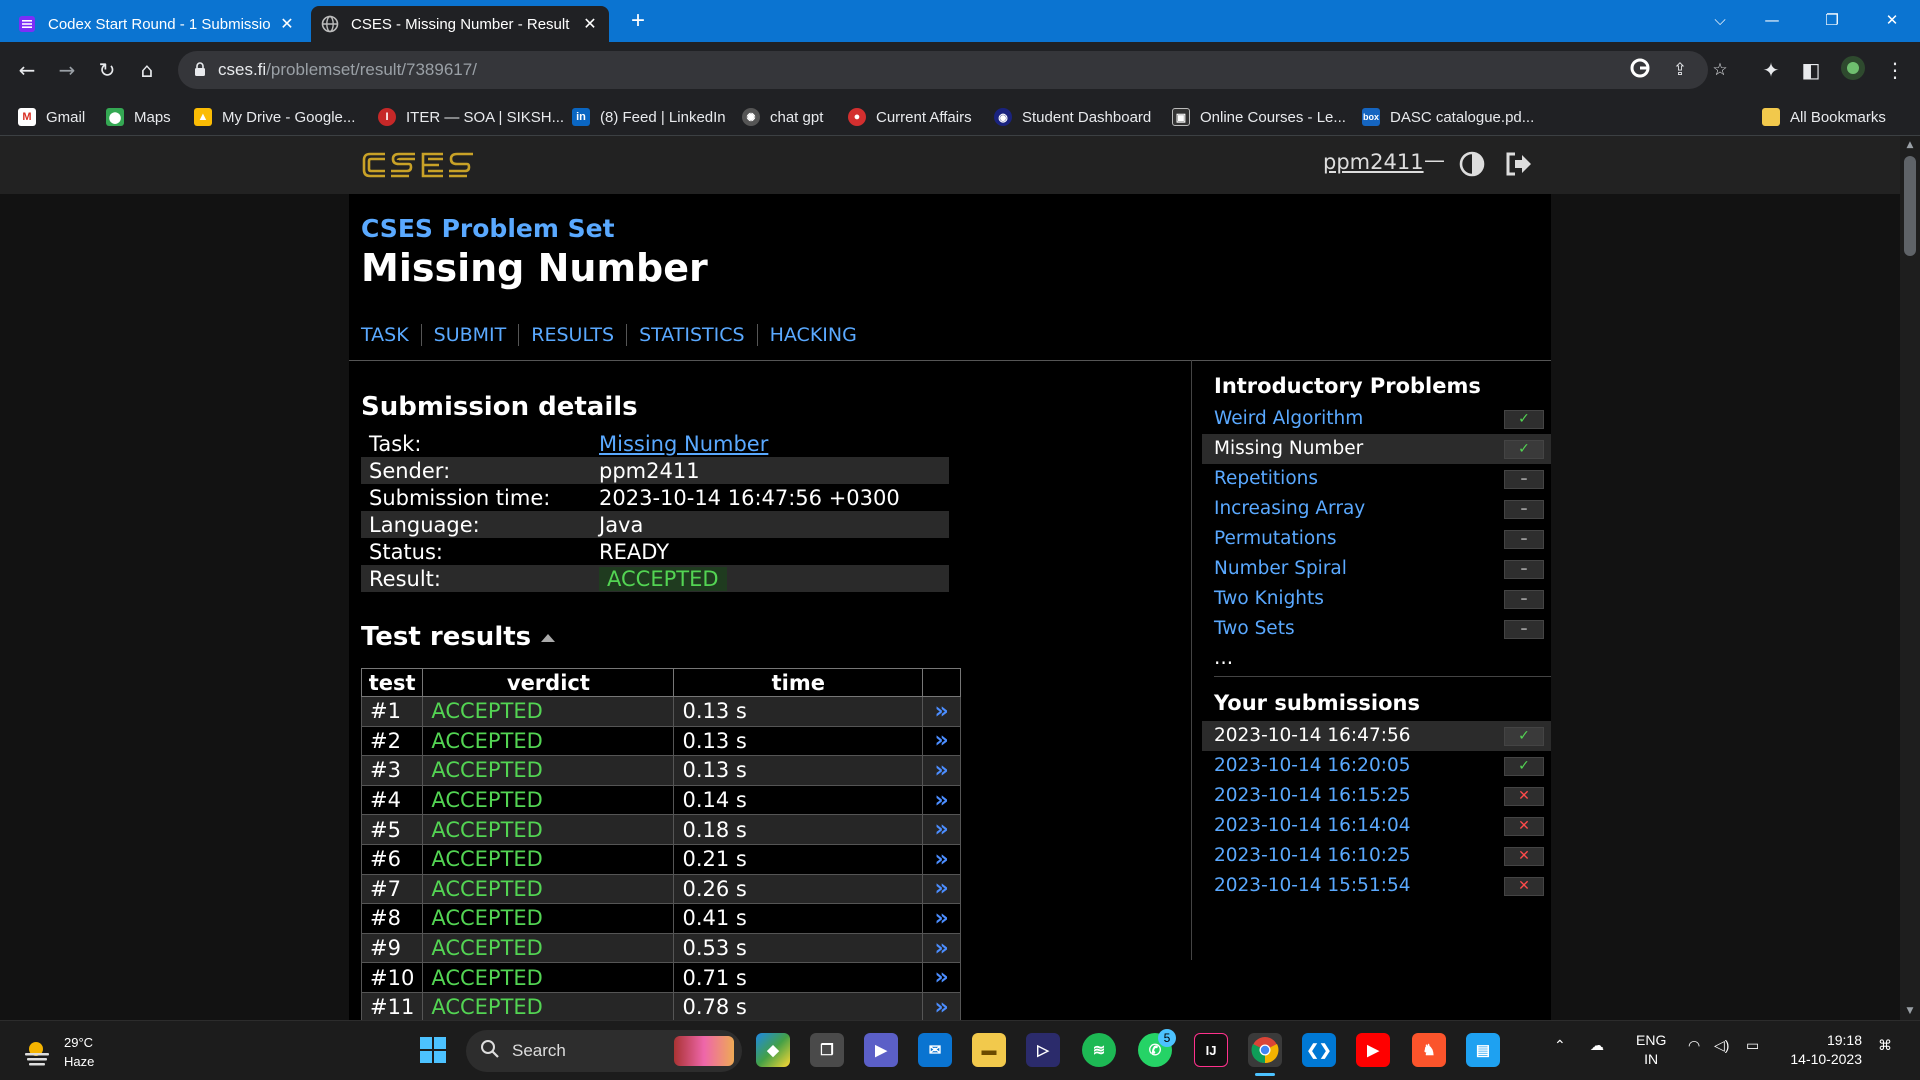 This screenshot has height=1080, width=1920. What do you see at coordinates (1376, 449) in the screenshot?
I see `sidebar-problem-item: Missing Number ✓` at bounding box center [1376, 449].